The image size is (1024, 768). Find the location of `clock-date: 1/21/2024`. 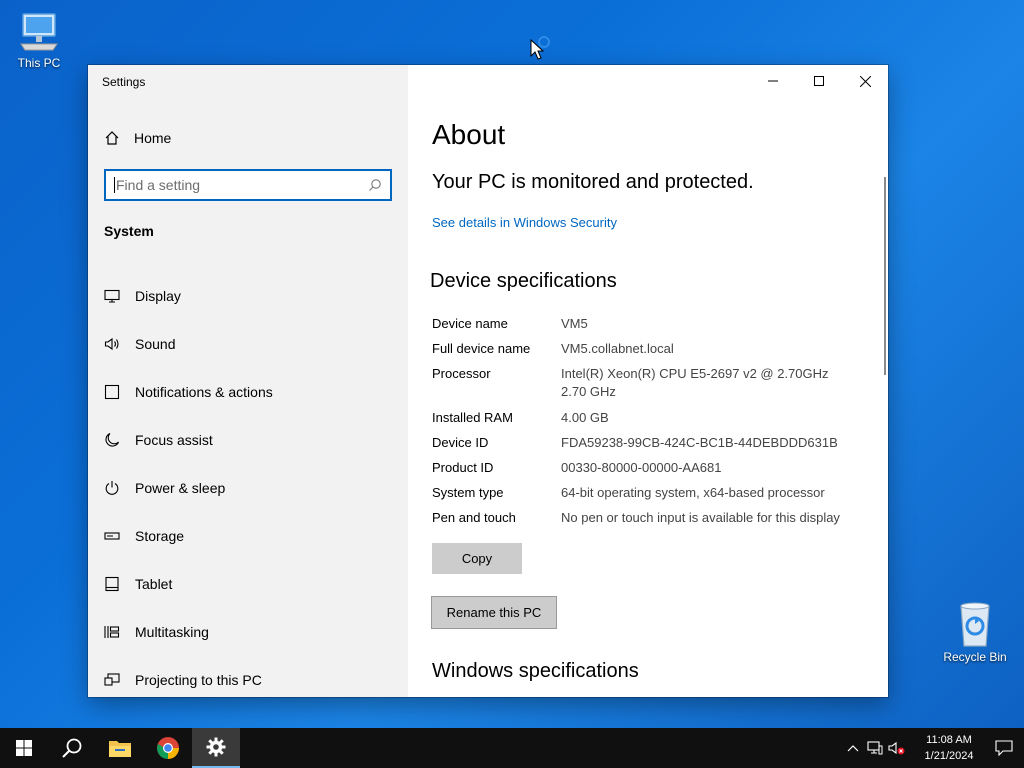

clock-date: 1/21/2024 is located at coordinates (949, 756).